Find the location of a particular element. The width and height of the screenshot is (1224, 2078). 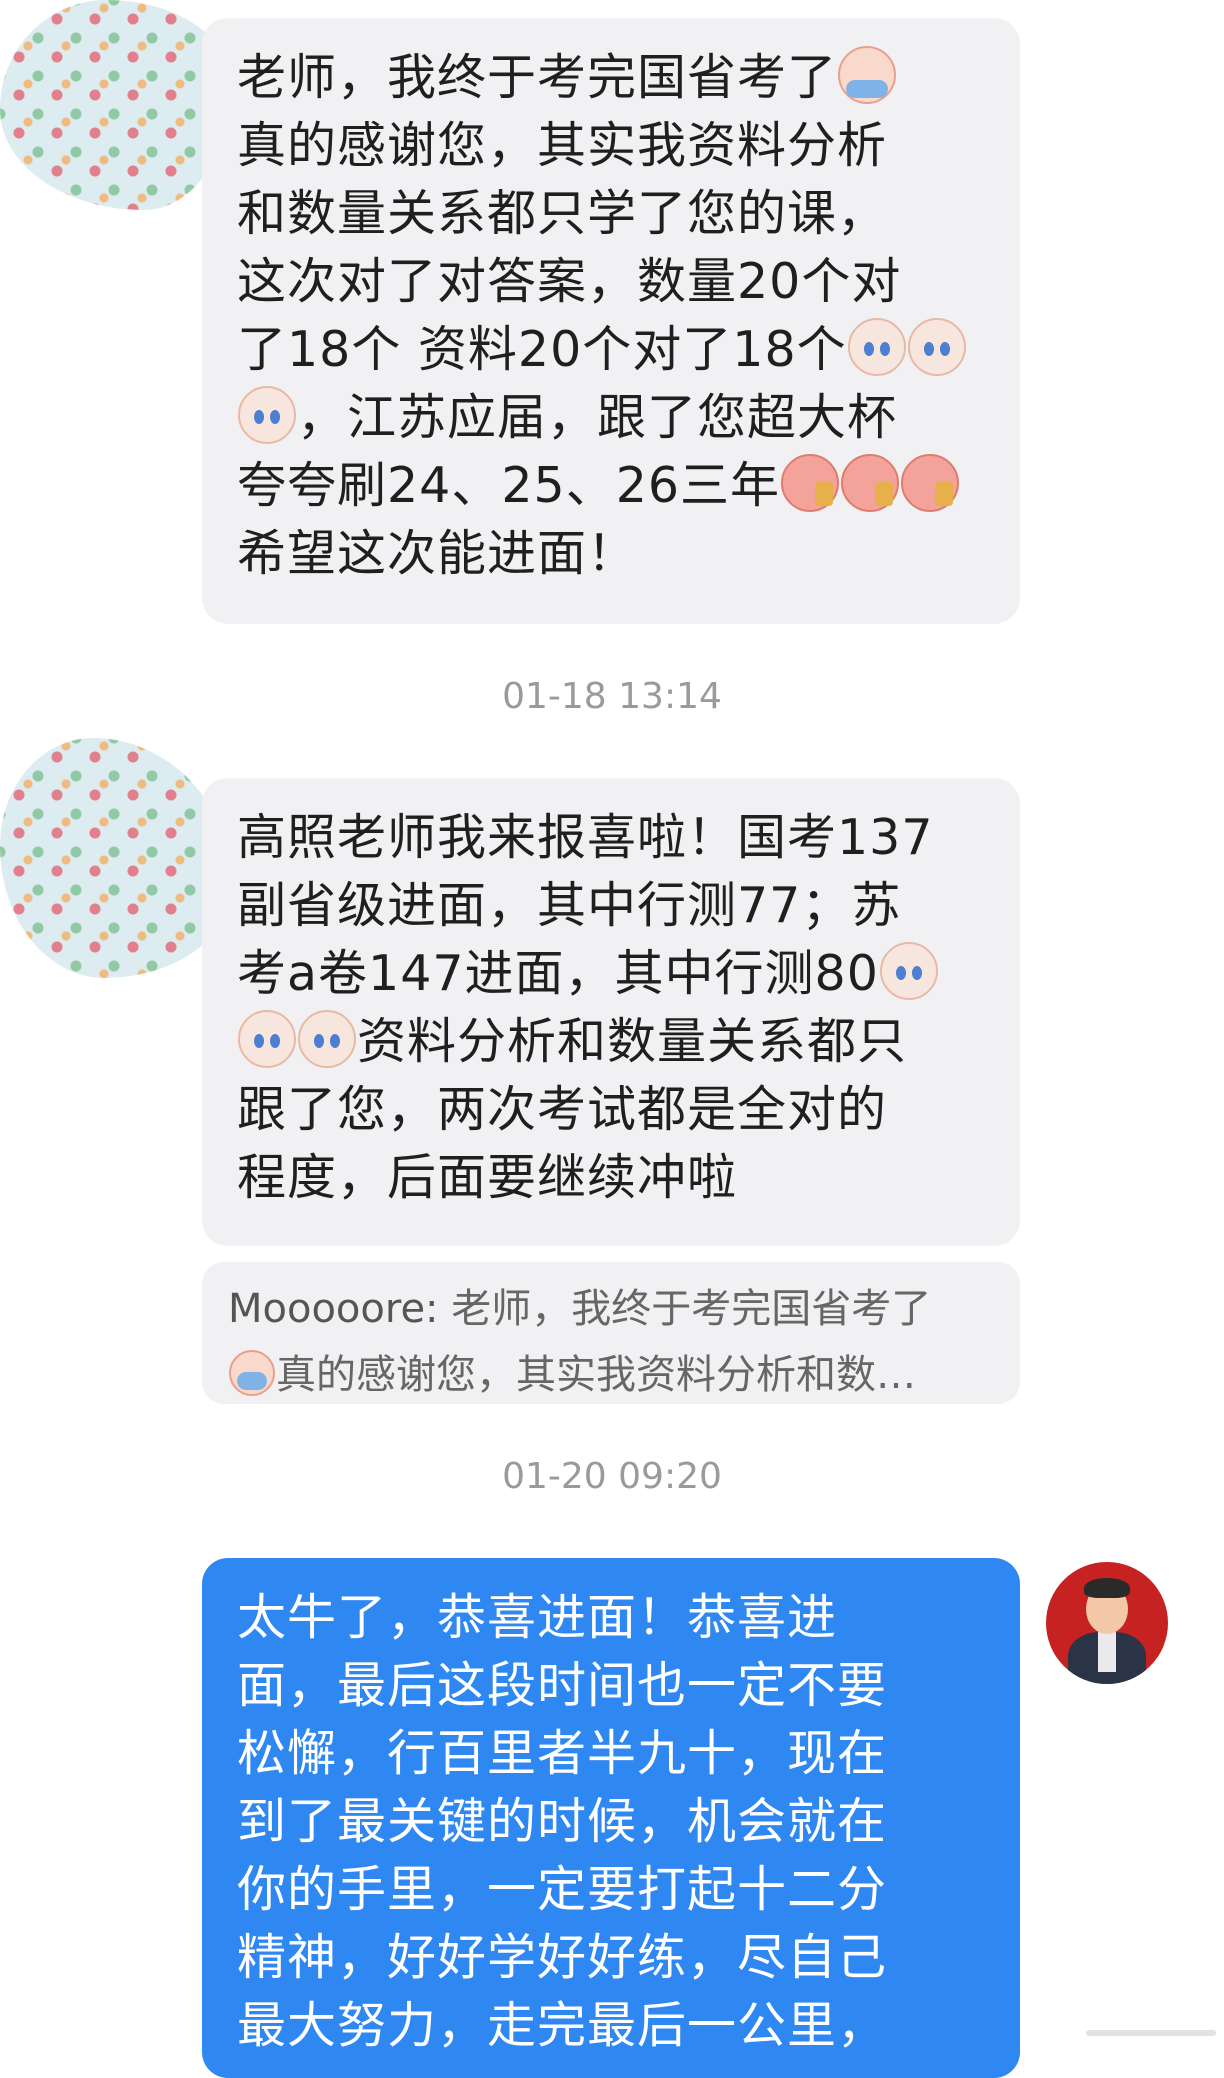

message-text: 老师，我终于考完国省考了 is located at coordinates (537, 77).